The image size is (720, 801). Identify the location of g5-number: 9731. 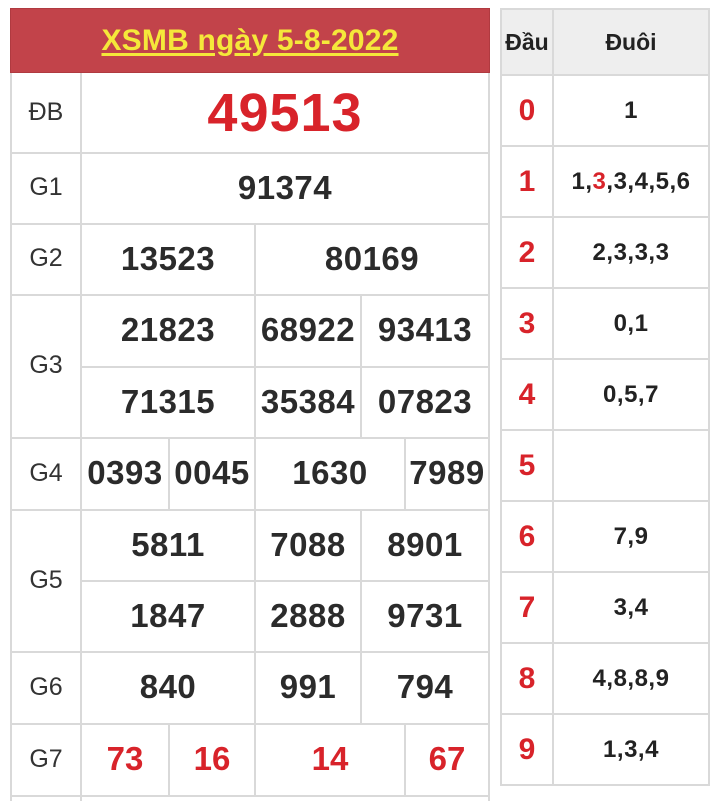
(425, 615).